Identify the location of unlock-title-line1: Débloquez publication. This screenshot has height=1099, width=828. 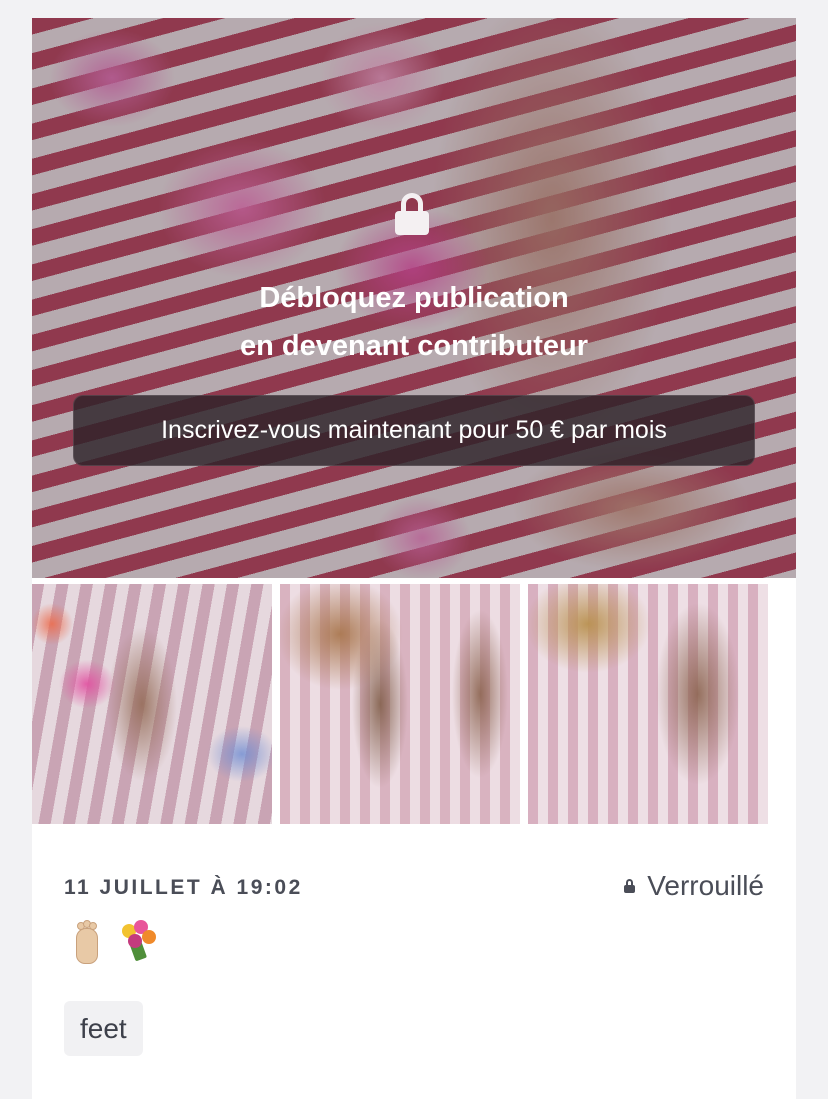
(414, 298).